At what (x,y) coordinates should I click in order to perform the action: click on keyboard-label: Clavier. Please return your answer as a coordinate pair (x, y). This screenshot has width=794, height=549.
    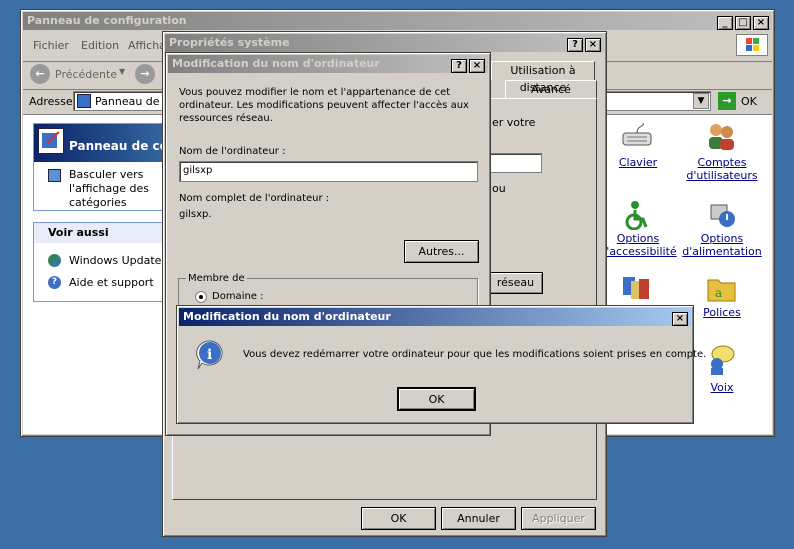
    Looking at the image, I should click on (638, 162).